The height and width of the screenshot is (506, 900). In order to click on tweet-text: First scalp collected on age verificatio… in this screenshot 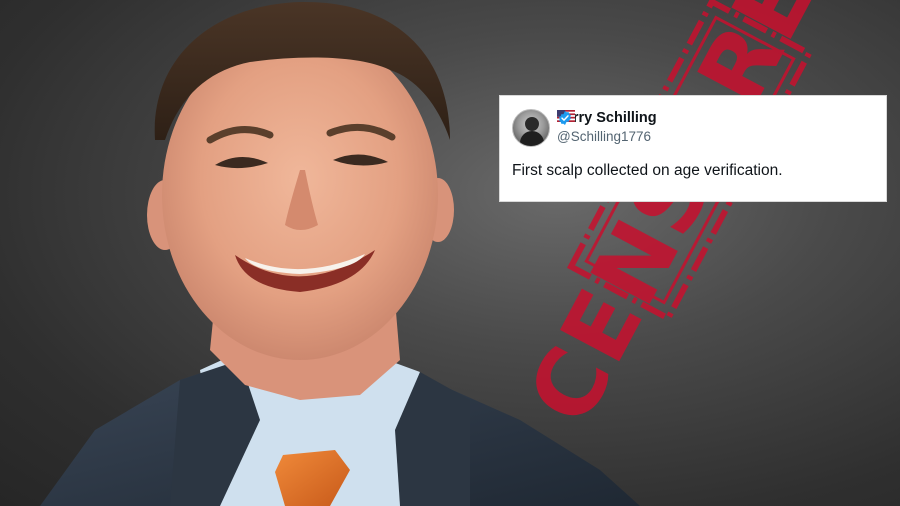, I will do `click(647, 170)`.